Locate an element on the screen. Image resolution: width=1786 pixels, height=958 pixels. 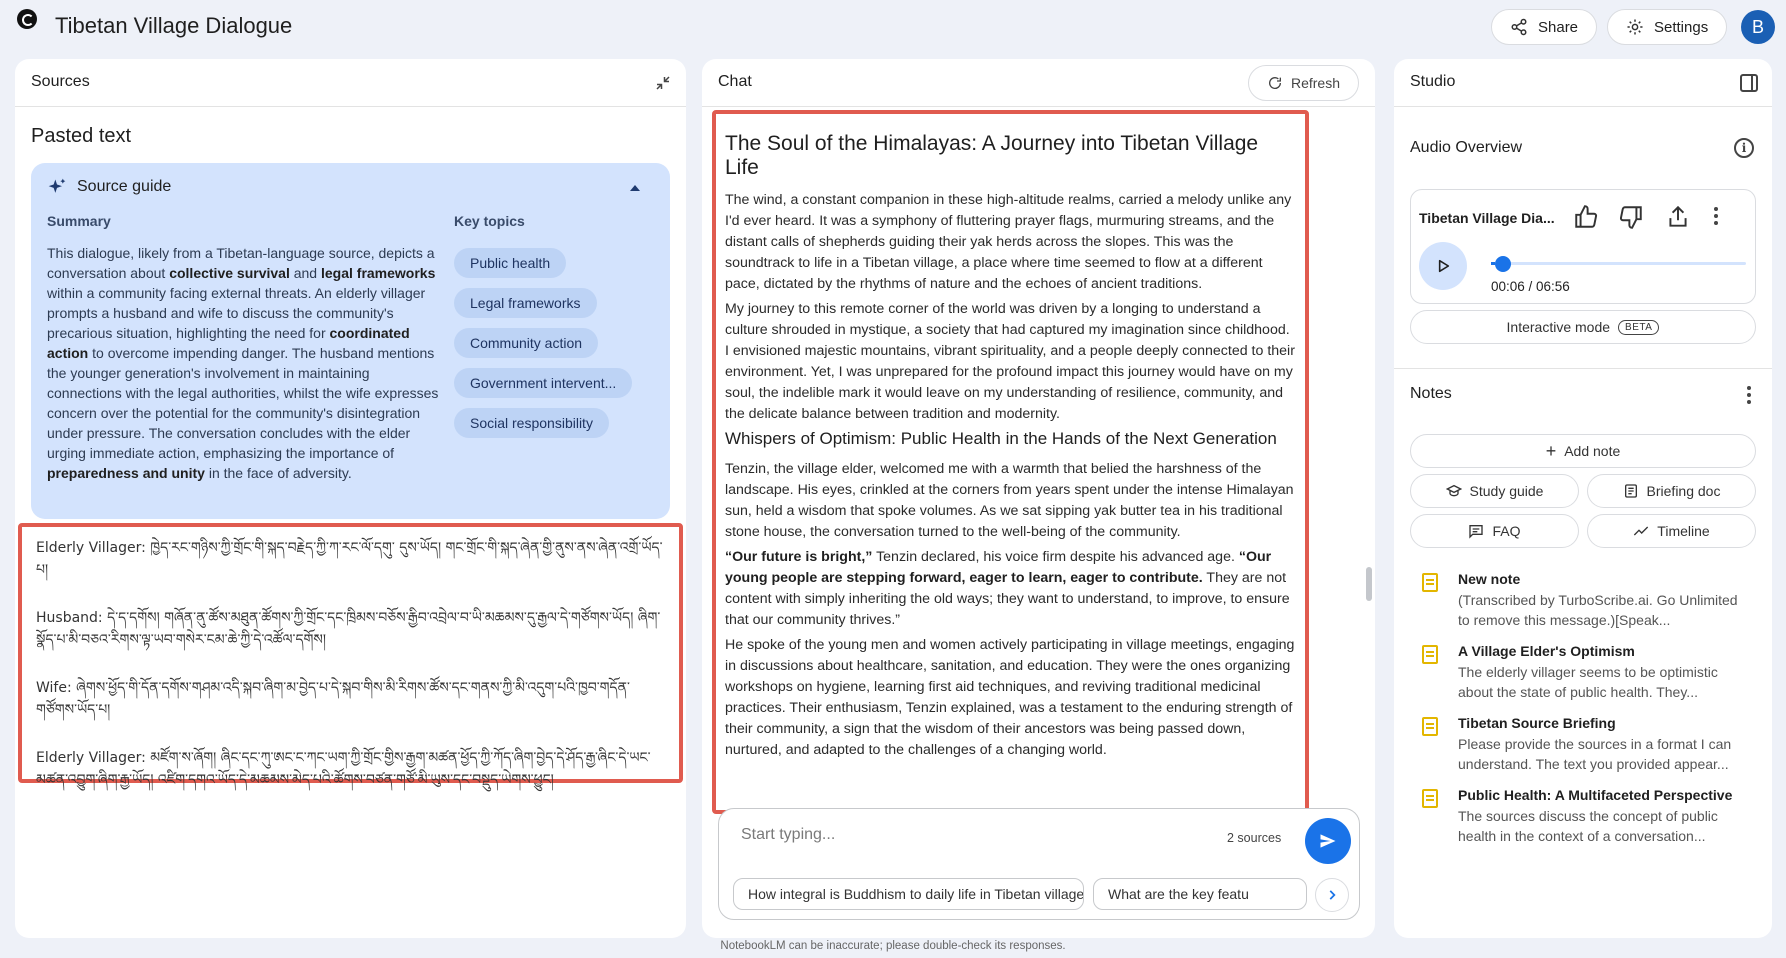
audio-card: Tibetan Village Dia... 00:06 / 06:56 is located at coordinates (1583, 246).